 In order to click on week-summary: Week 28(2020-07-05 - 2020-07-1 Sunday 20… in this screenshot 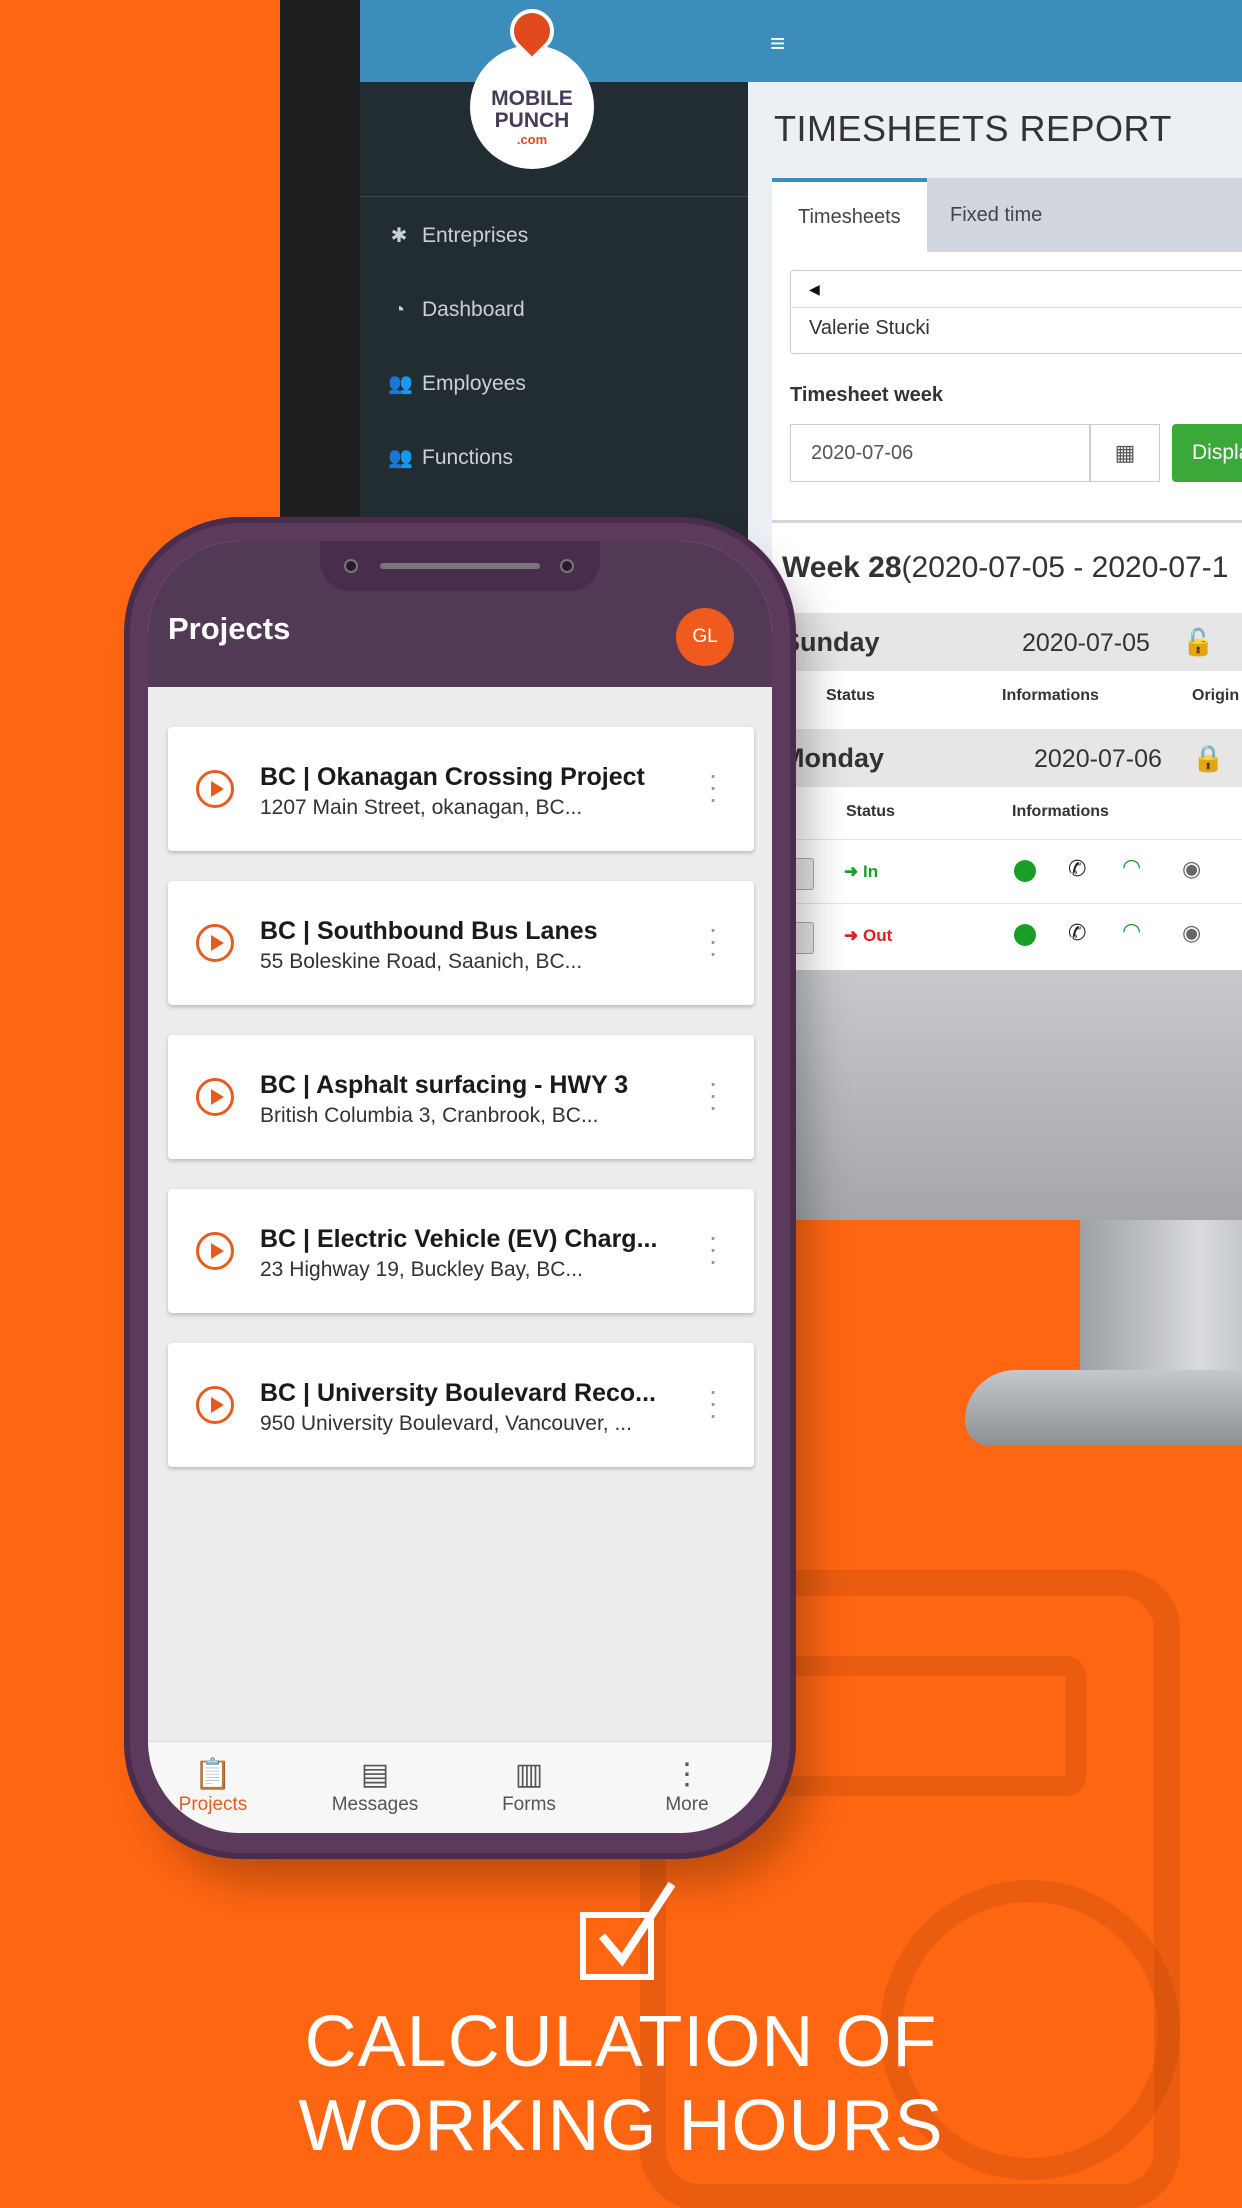, I will do `click(1007, 745)`.